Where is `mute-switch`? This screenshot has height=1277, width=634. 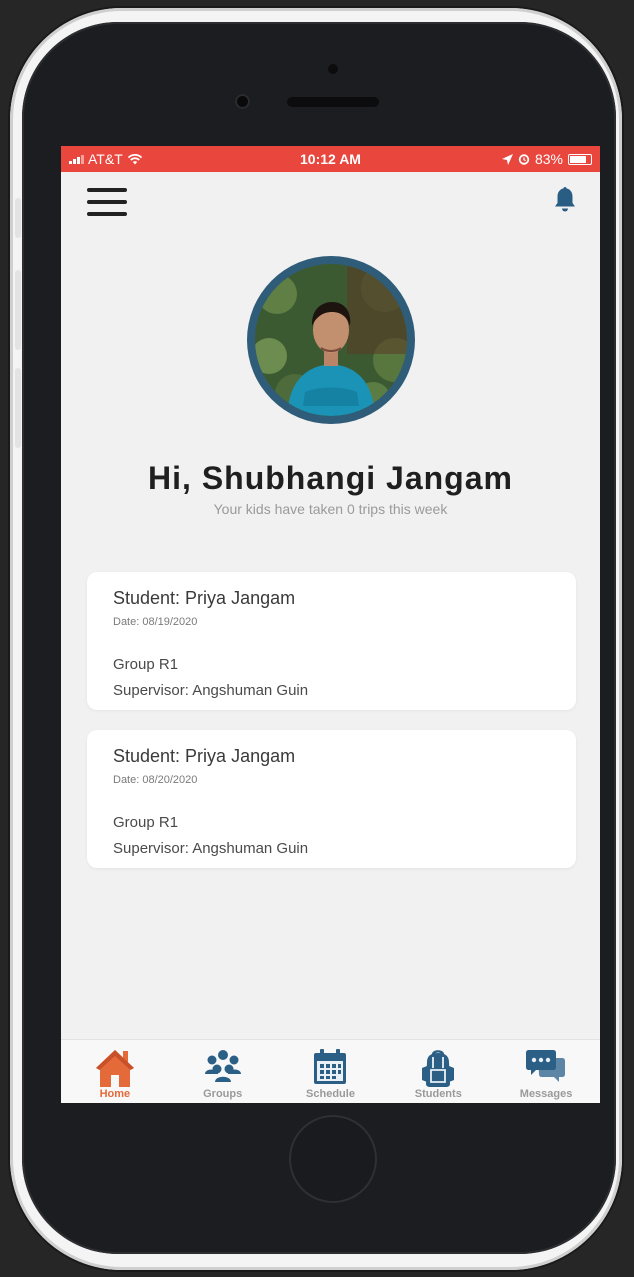 mute-switch is located at coordinates (18, 218).